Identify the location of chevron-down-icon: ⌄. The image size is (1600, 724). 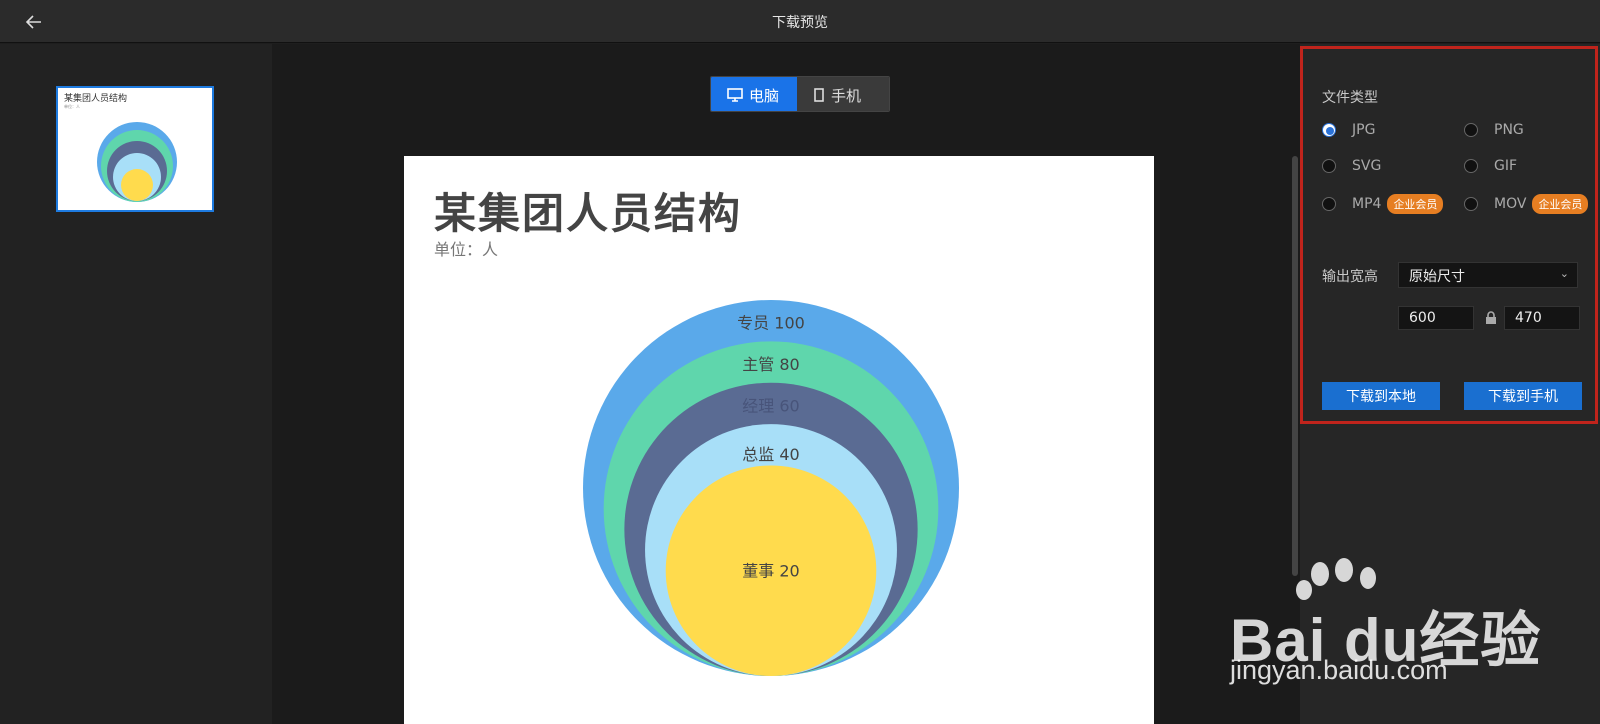
(1564, 273).